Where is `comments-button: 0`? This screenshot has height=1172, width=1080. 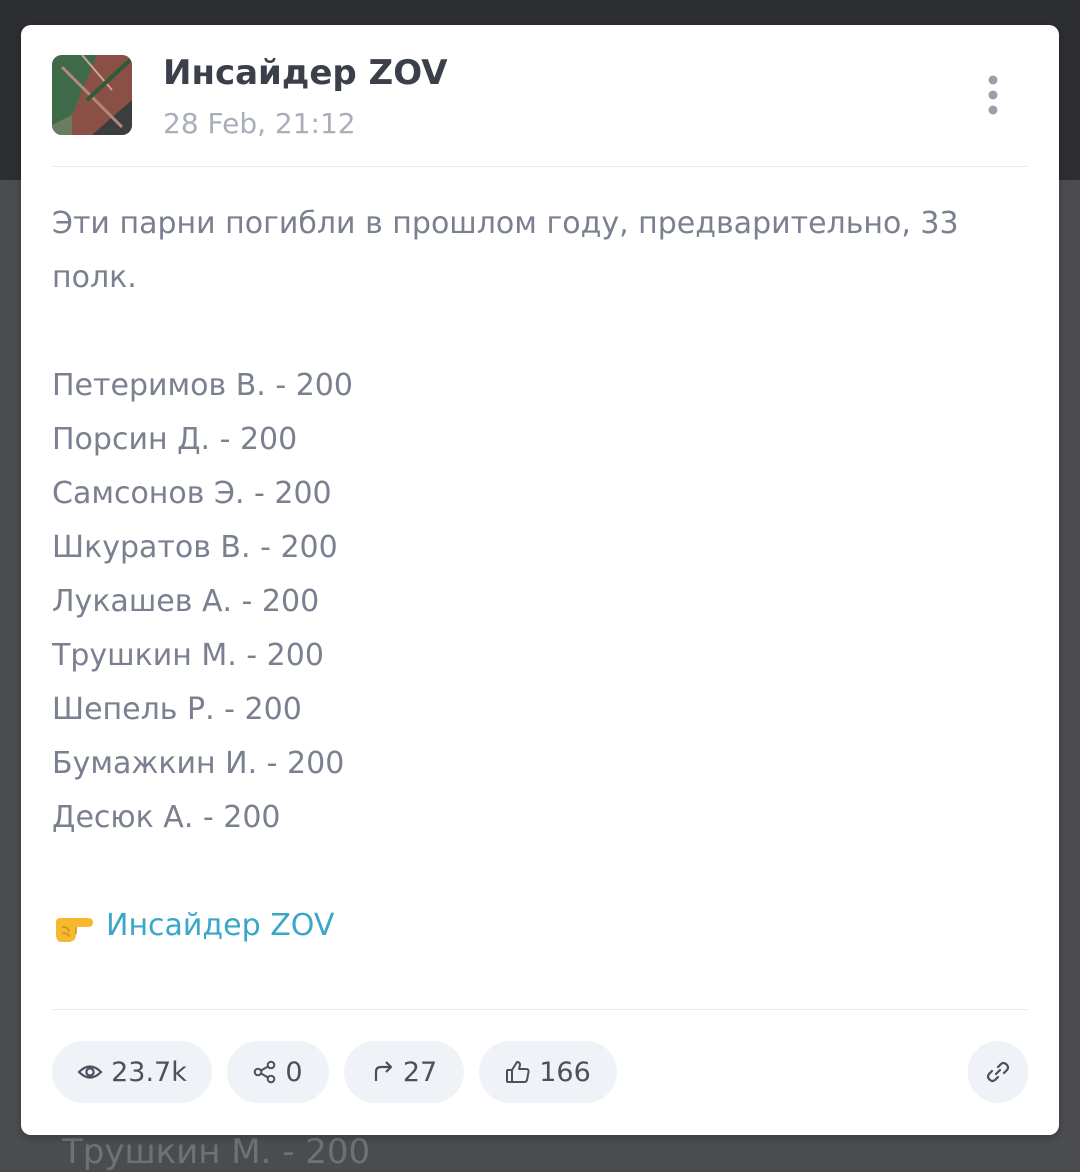 comments-button: 0 is located at coordinates (278, 1072).